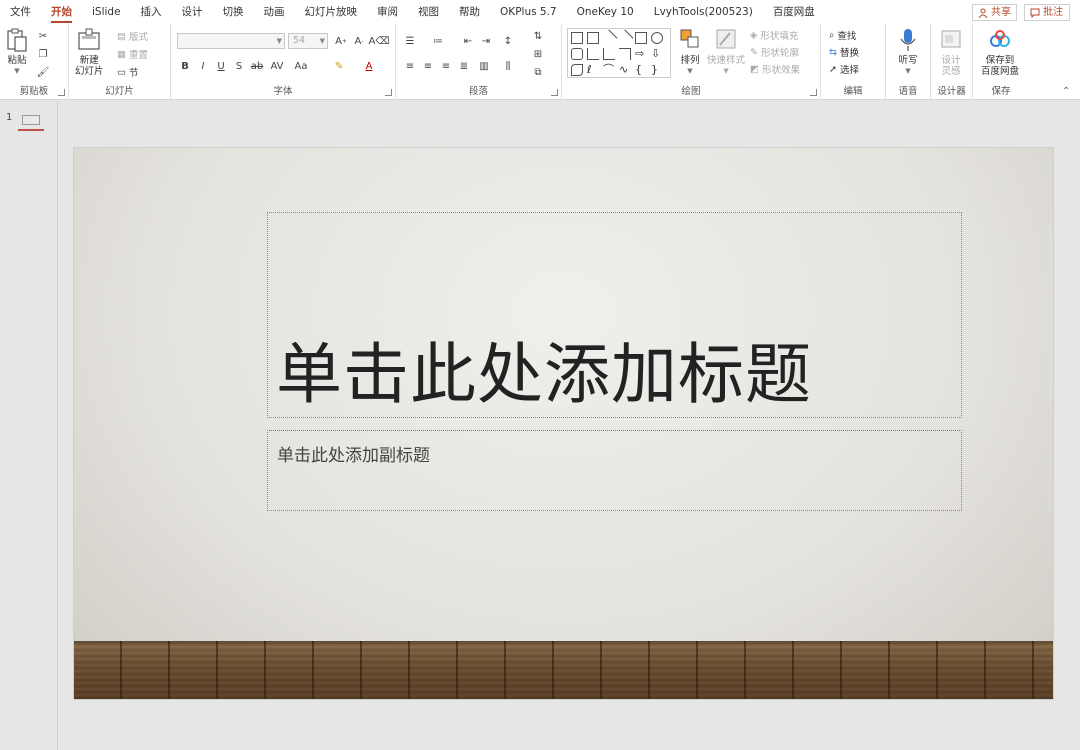 This screenshot has width=1080, height=750. I want to click on connector-shape-icon, so click(609, 54).